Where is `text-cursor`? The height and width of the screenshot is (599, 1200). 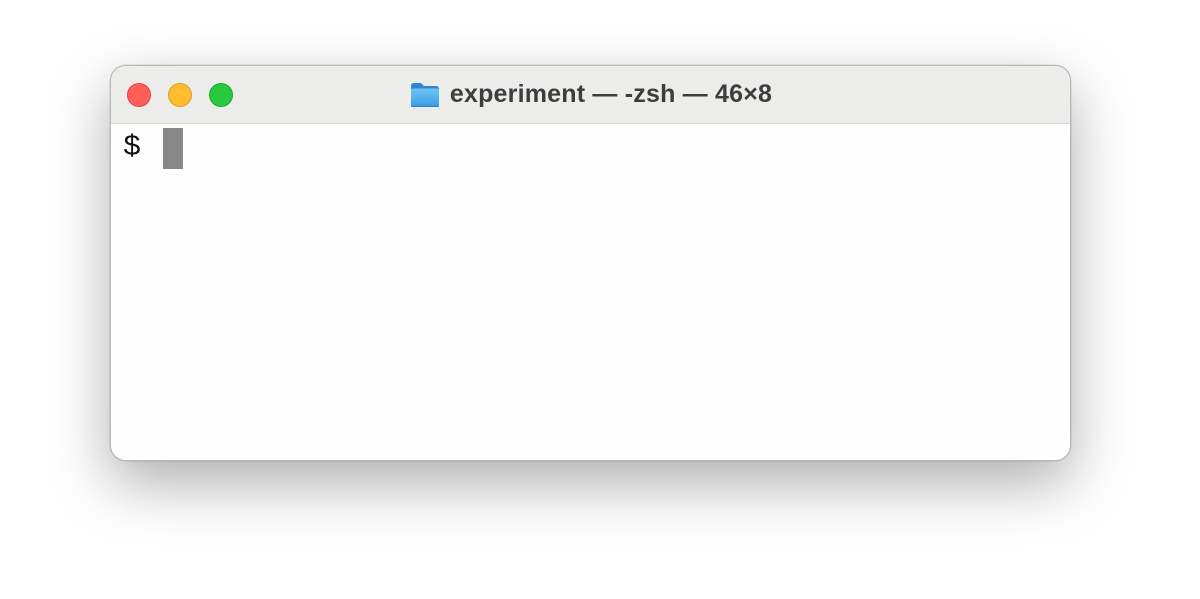 text-cursor is located at coordinates (173, 148).